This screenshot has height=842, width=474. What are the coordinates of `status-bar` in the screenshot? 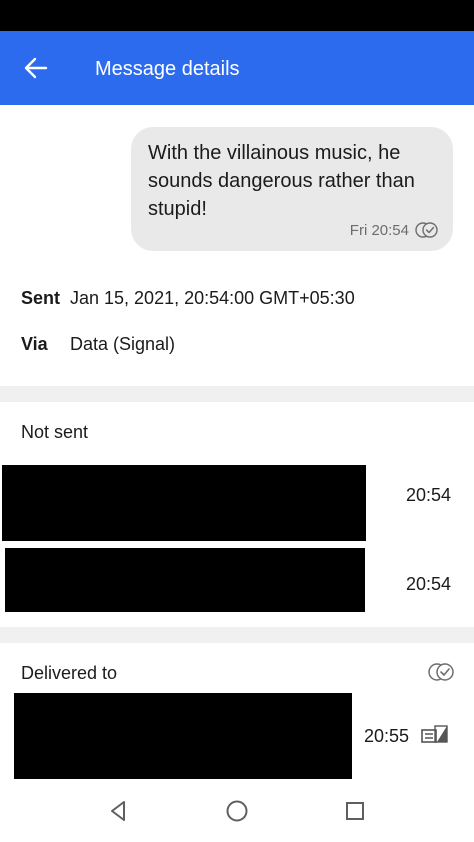 It's located at (237, 15).